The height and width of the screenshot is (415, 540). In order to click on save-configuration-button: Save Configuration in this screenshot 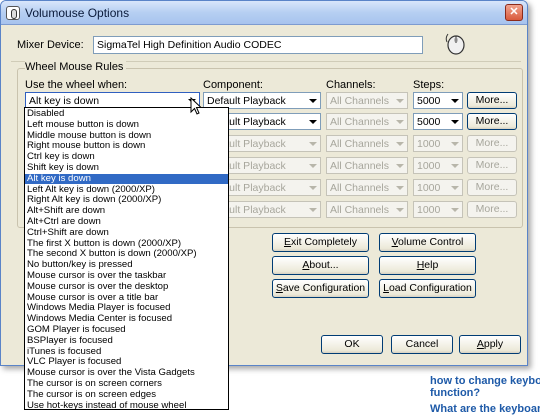, I will do `click(320, 288)`.